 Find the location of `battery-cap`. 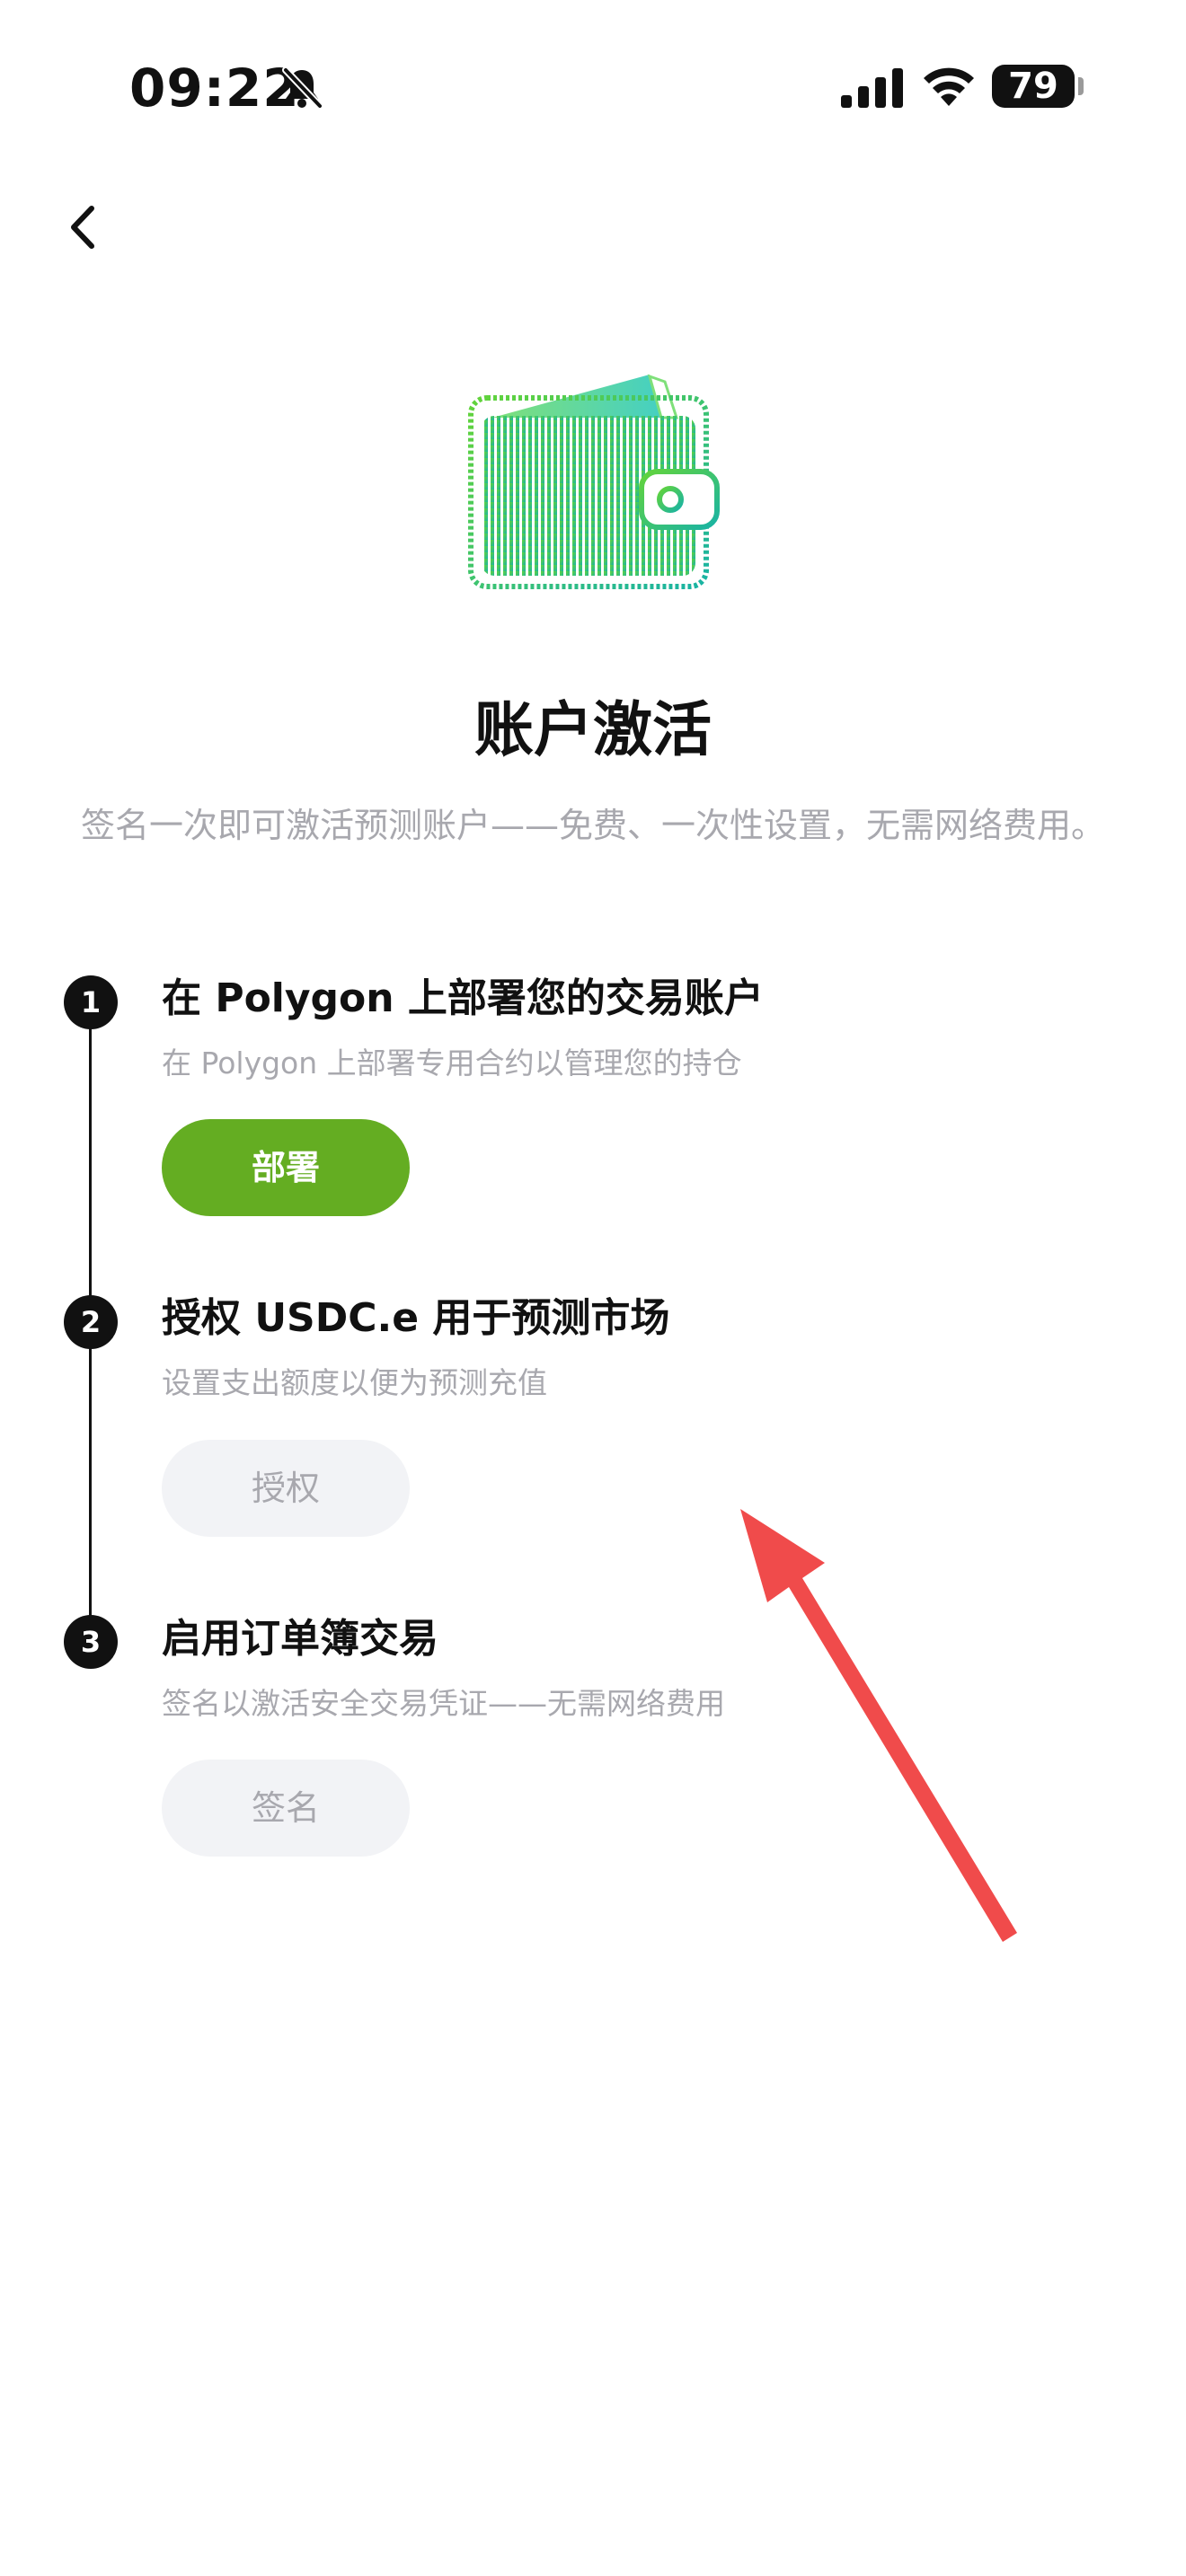

battery-cap is located at coordinates (1081, 86).